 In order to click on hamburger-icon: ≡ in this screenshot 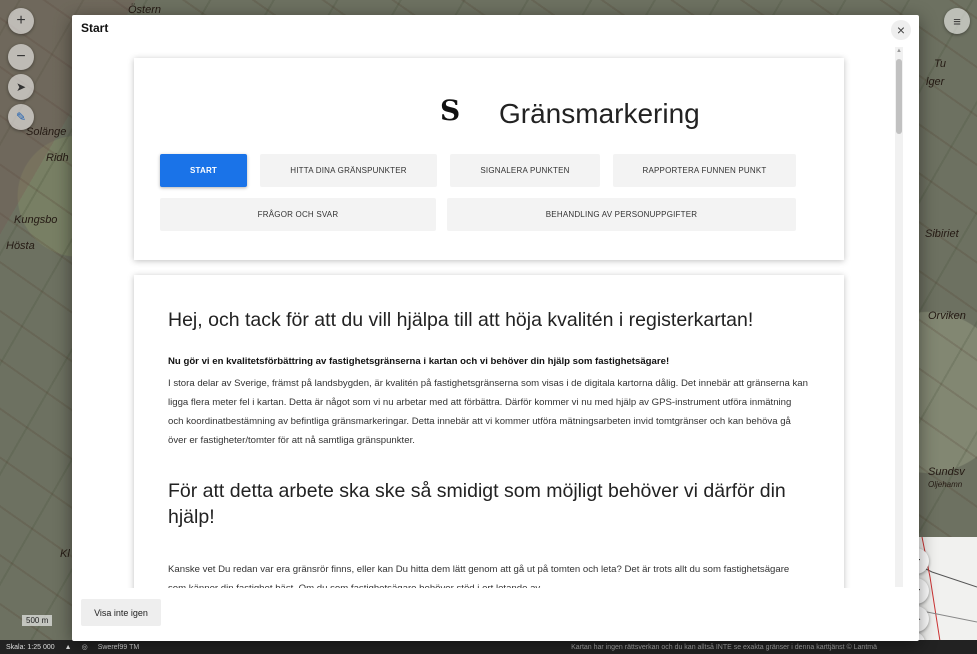, I will do `click(957, 21)`.